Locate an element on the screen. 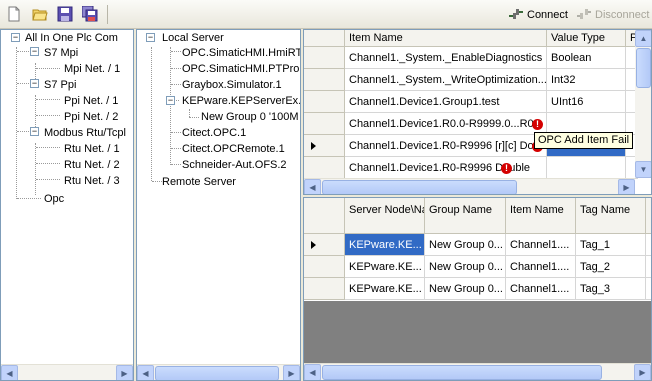  tree-node-server-3: Graybox.Simulator.1 is located at coordinates (232, 85).